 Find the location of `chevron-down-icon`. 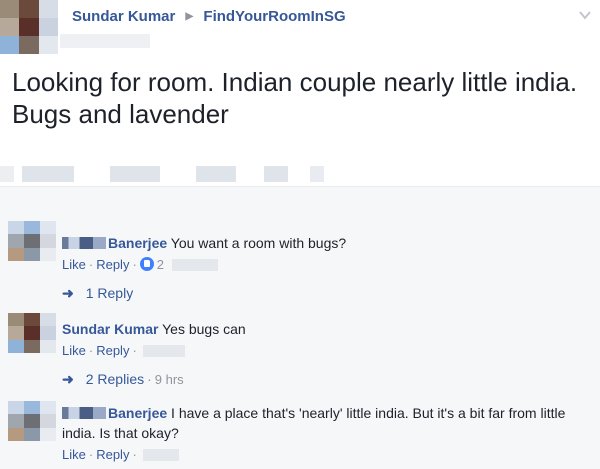

chevron-down-icon is located at coordinates (585, 15).